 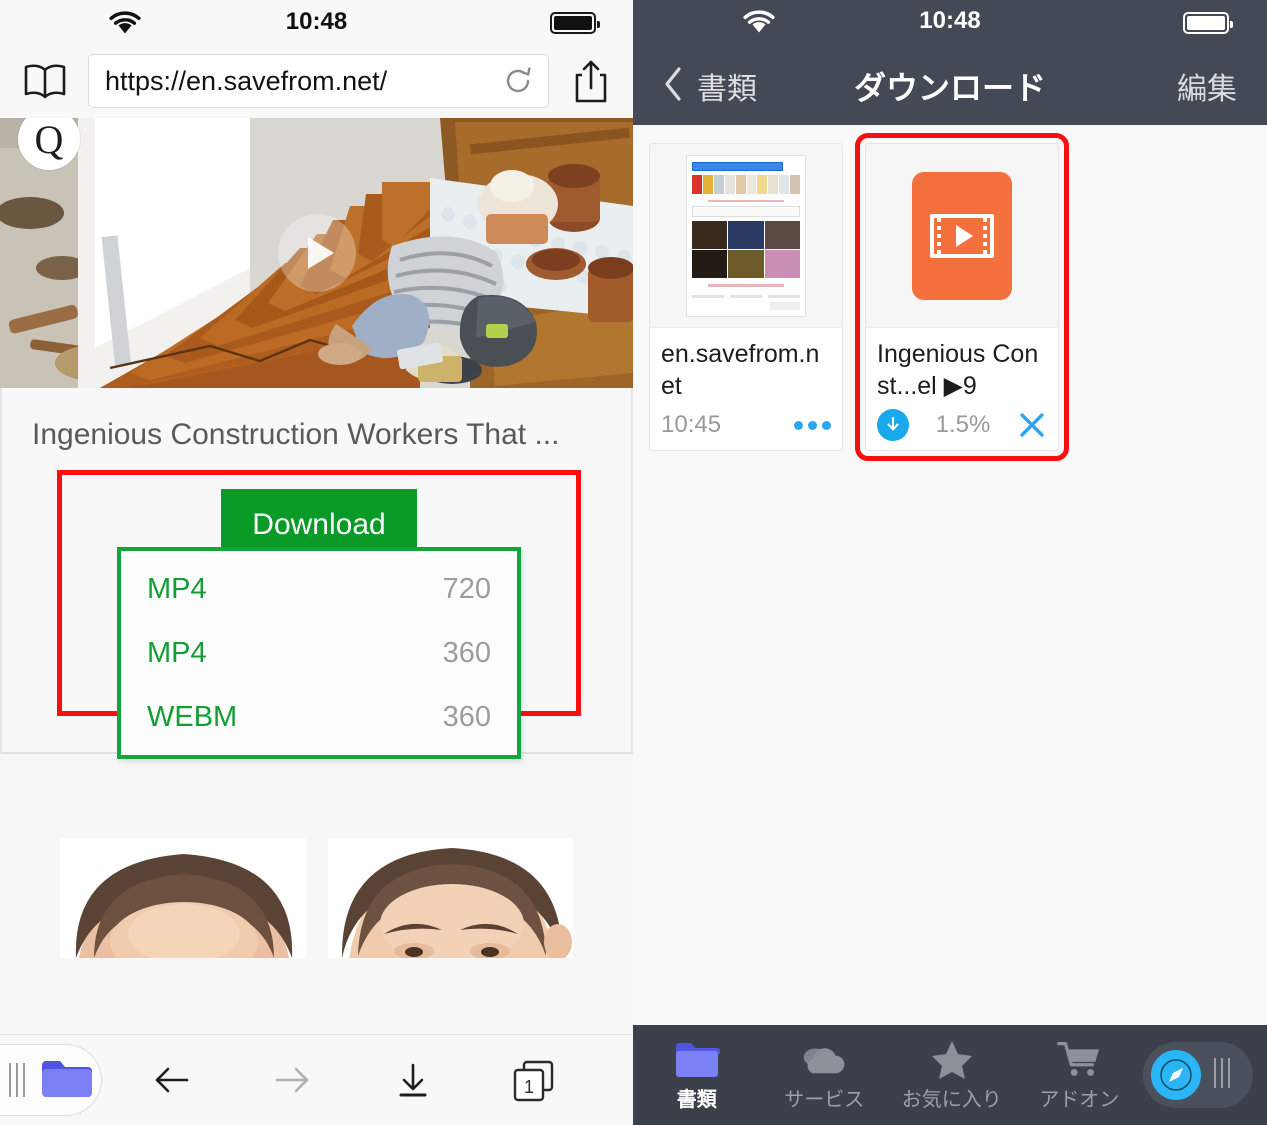 I want to click on tab-label: お気に入り, so click(x=951, y=1099).